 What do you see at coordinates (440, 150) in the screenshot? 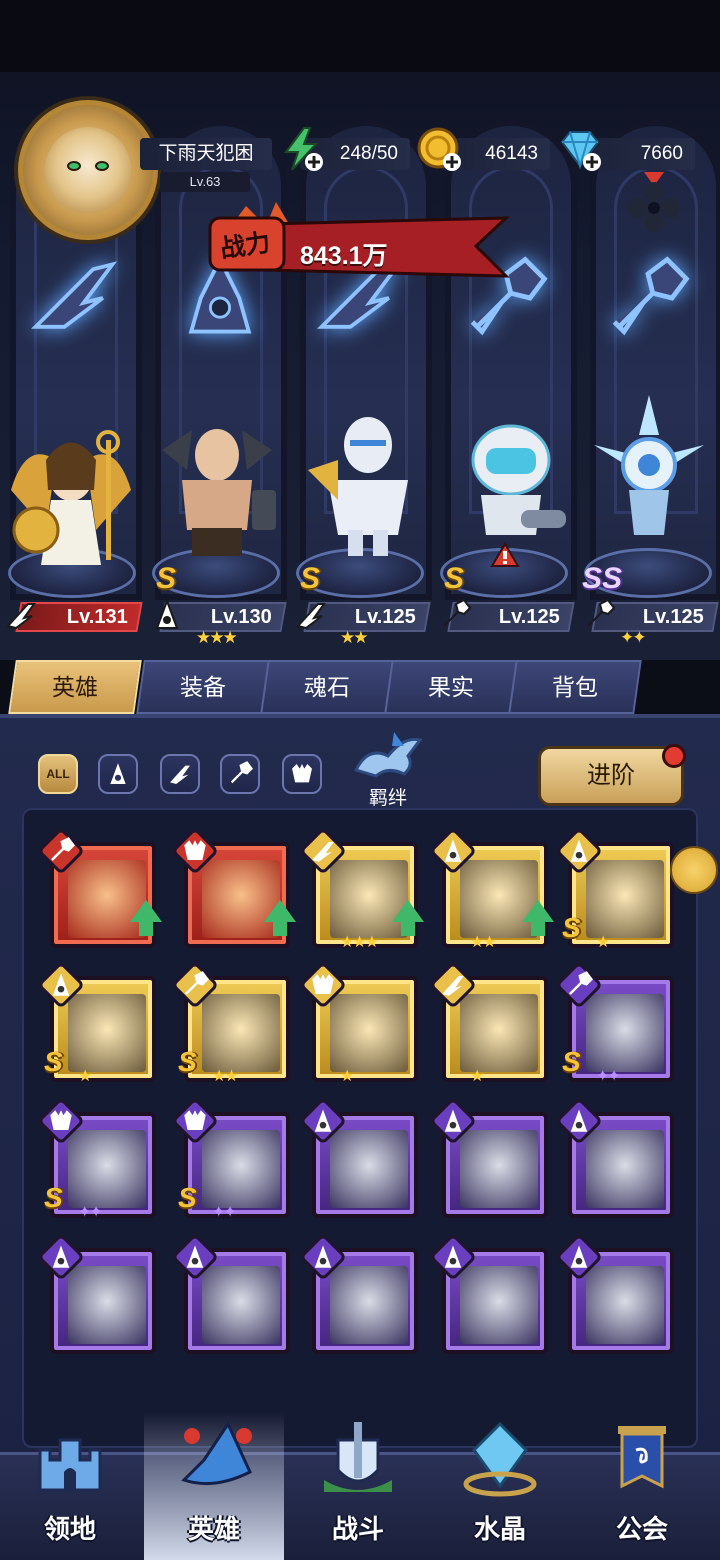
I see `gold-coin-icon` at bounding box center [440, 150].